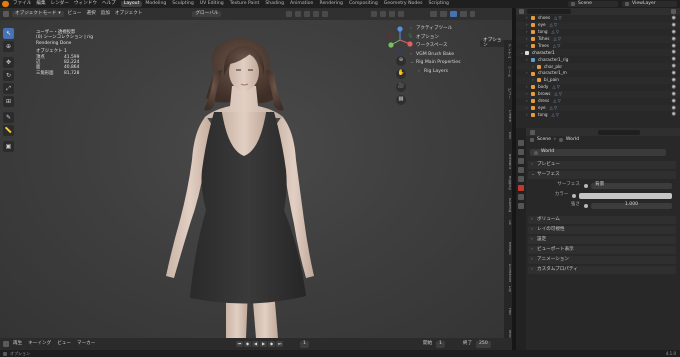  I want to click on pan-hand-icon: ✋, so click(401, 74).